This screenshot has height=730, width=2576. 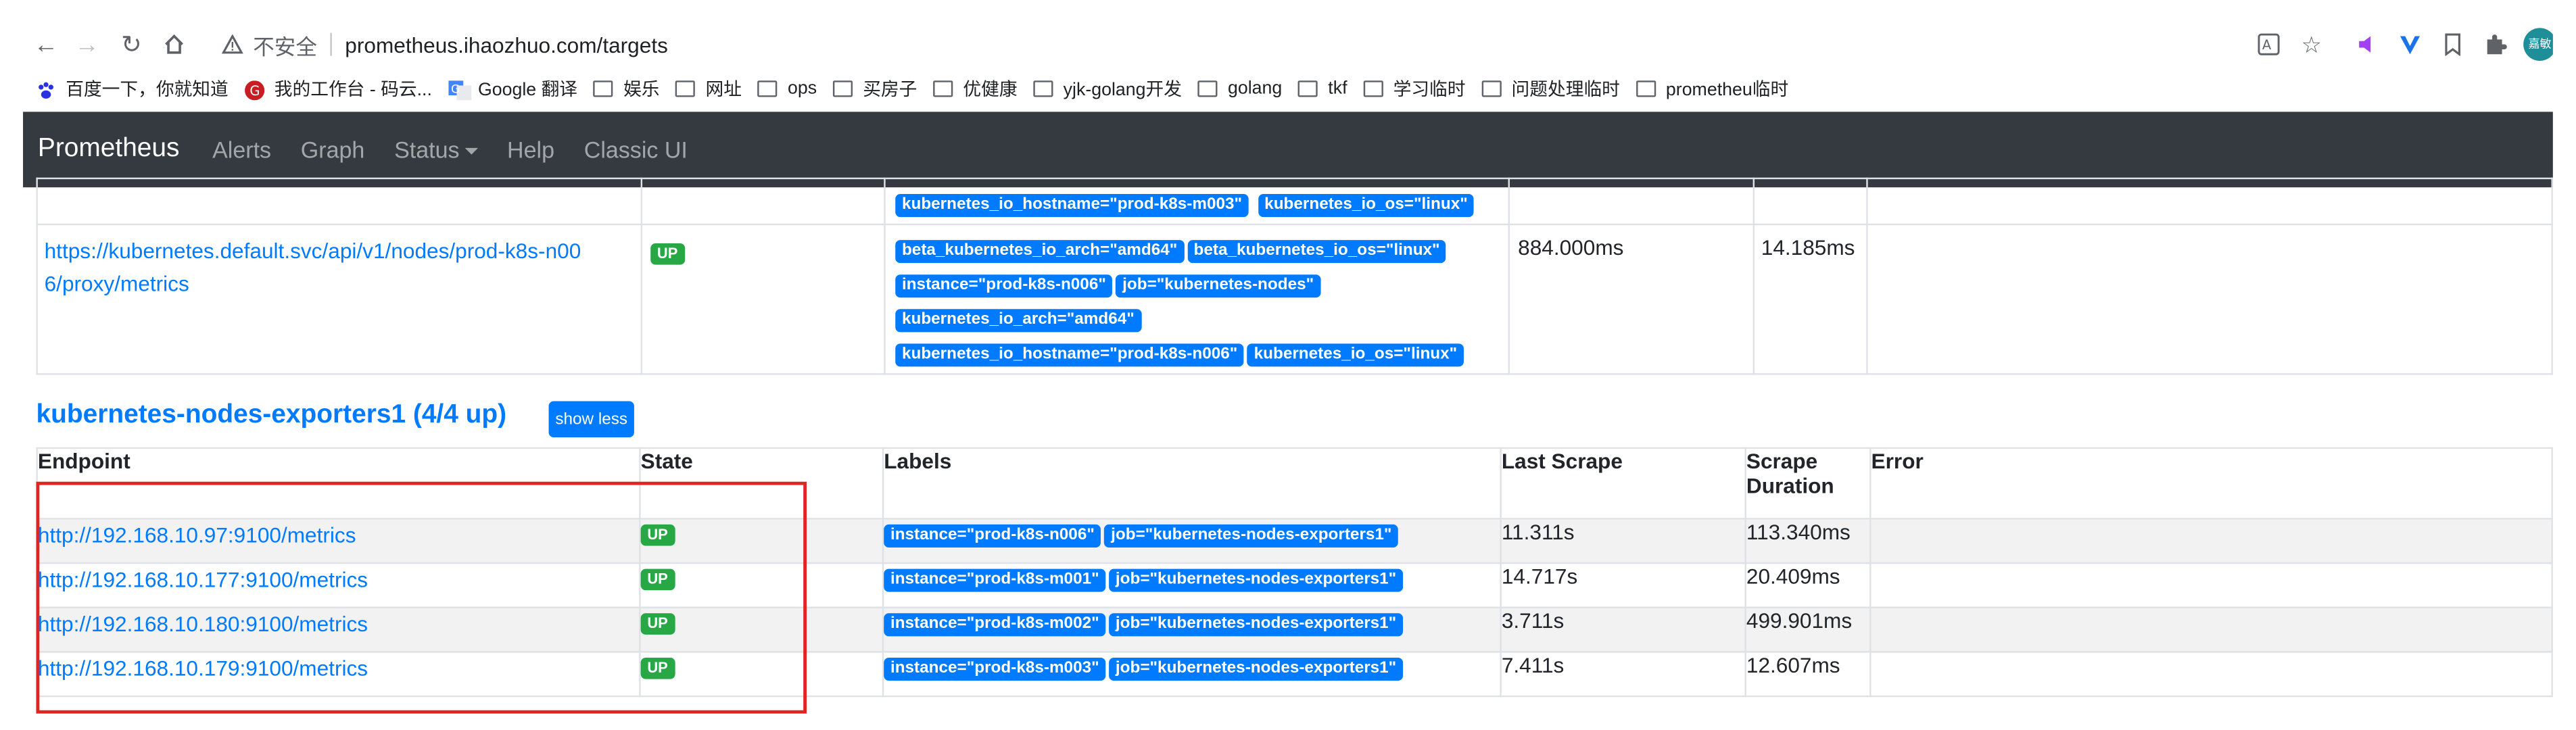 What do you see at coordinates (641, 90) in the screenshot?
I see `bookmark-label: 娱乐` at bounding box center [641, 90].